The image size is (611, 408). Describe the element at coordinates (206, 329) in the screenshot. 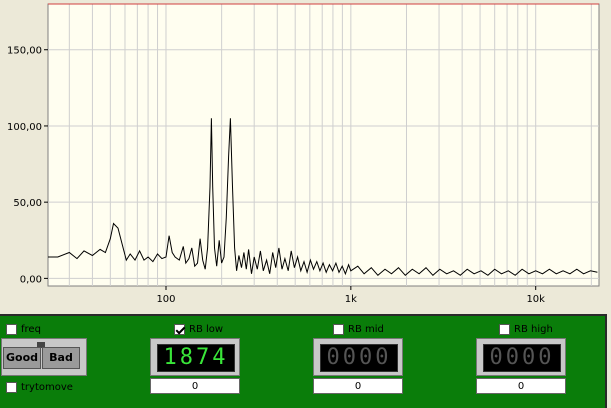

I see `rb-low-label: RB low` at that location.